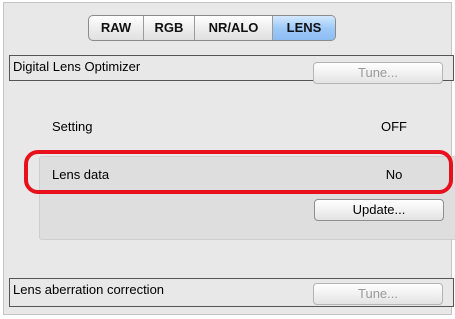 The height and width of the screenshot is (319, 455). Describe the element at coordinates (89, 289) in the screenshot. I see `section-title: Lens aberration correction` at that location.